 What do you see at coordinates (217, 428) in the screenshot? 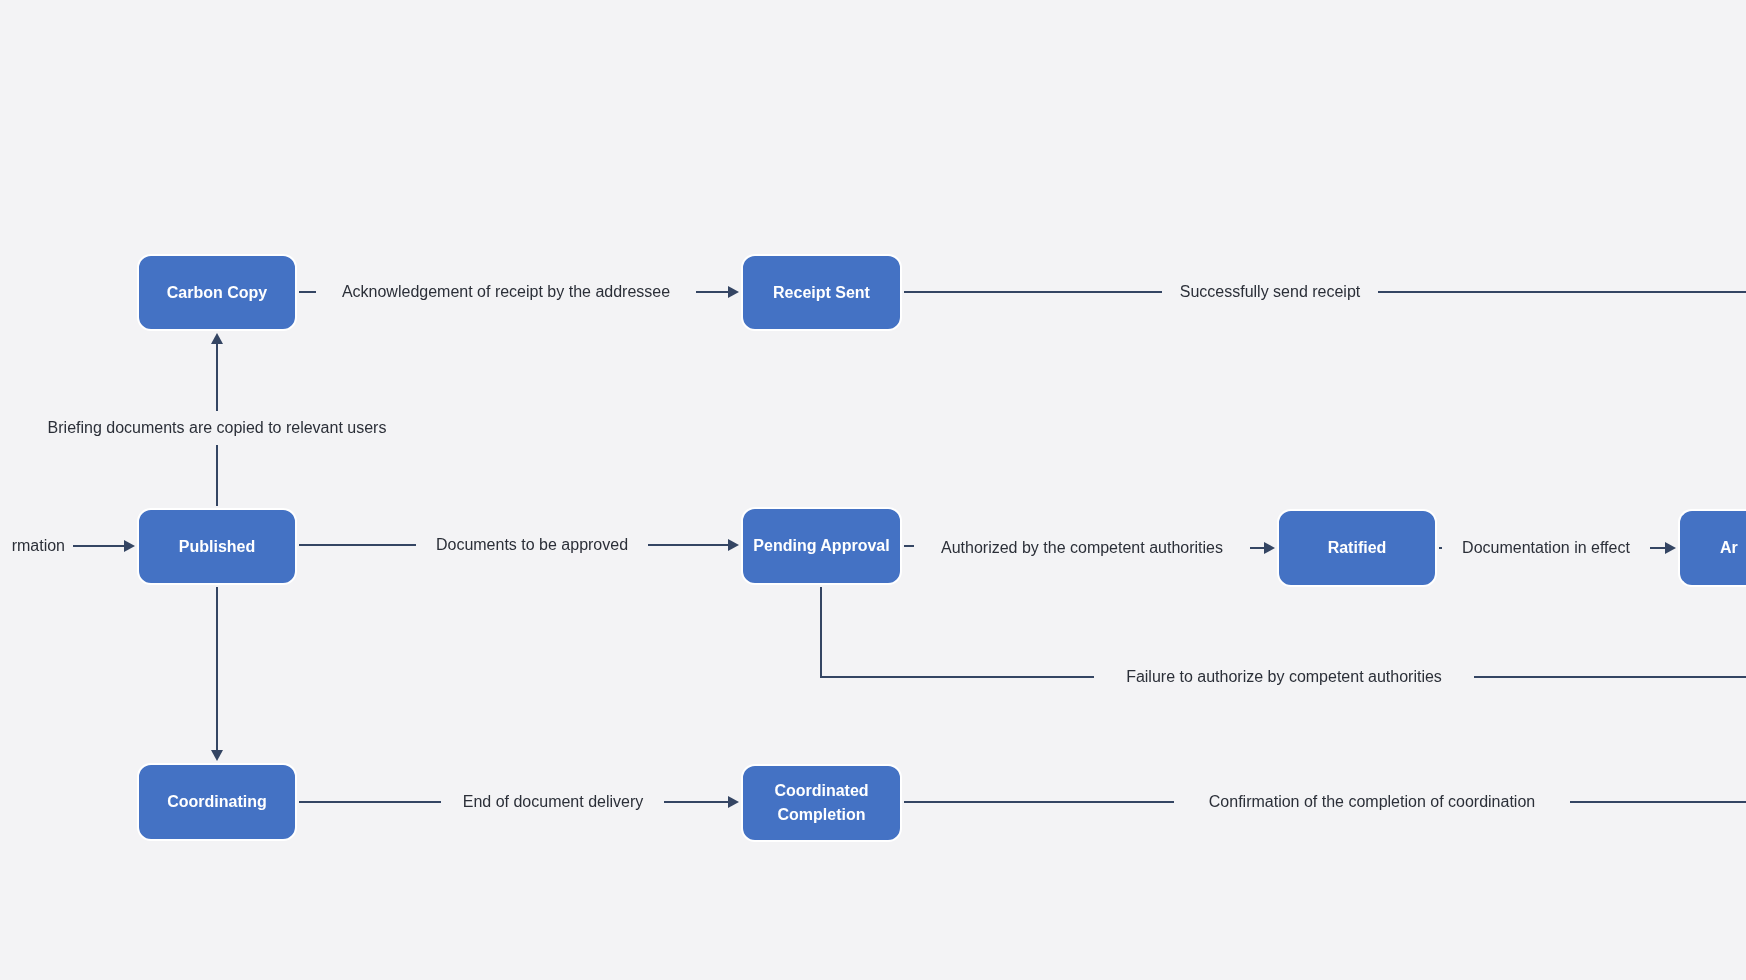
I see `edge-label: Briefing documents are copied to relevant users` at bounding box center [217, 428].